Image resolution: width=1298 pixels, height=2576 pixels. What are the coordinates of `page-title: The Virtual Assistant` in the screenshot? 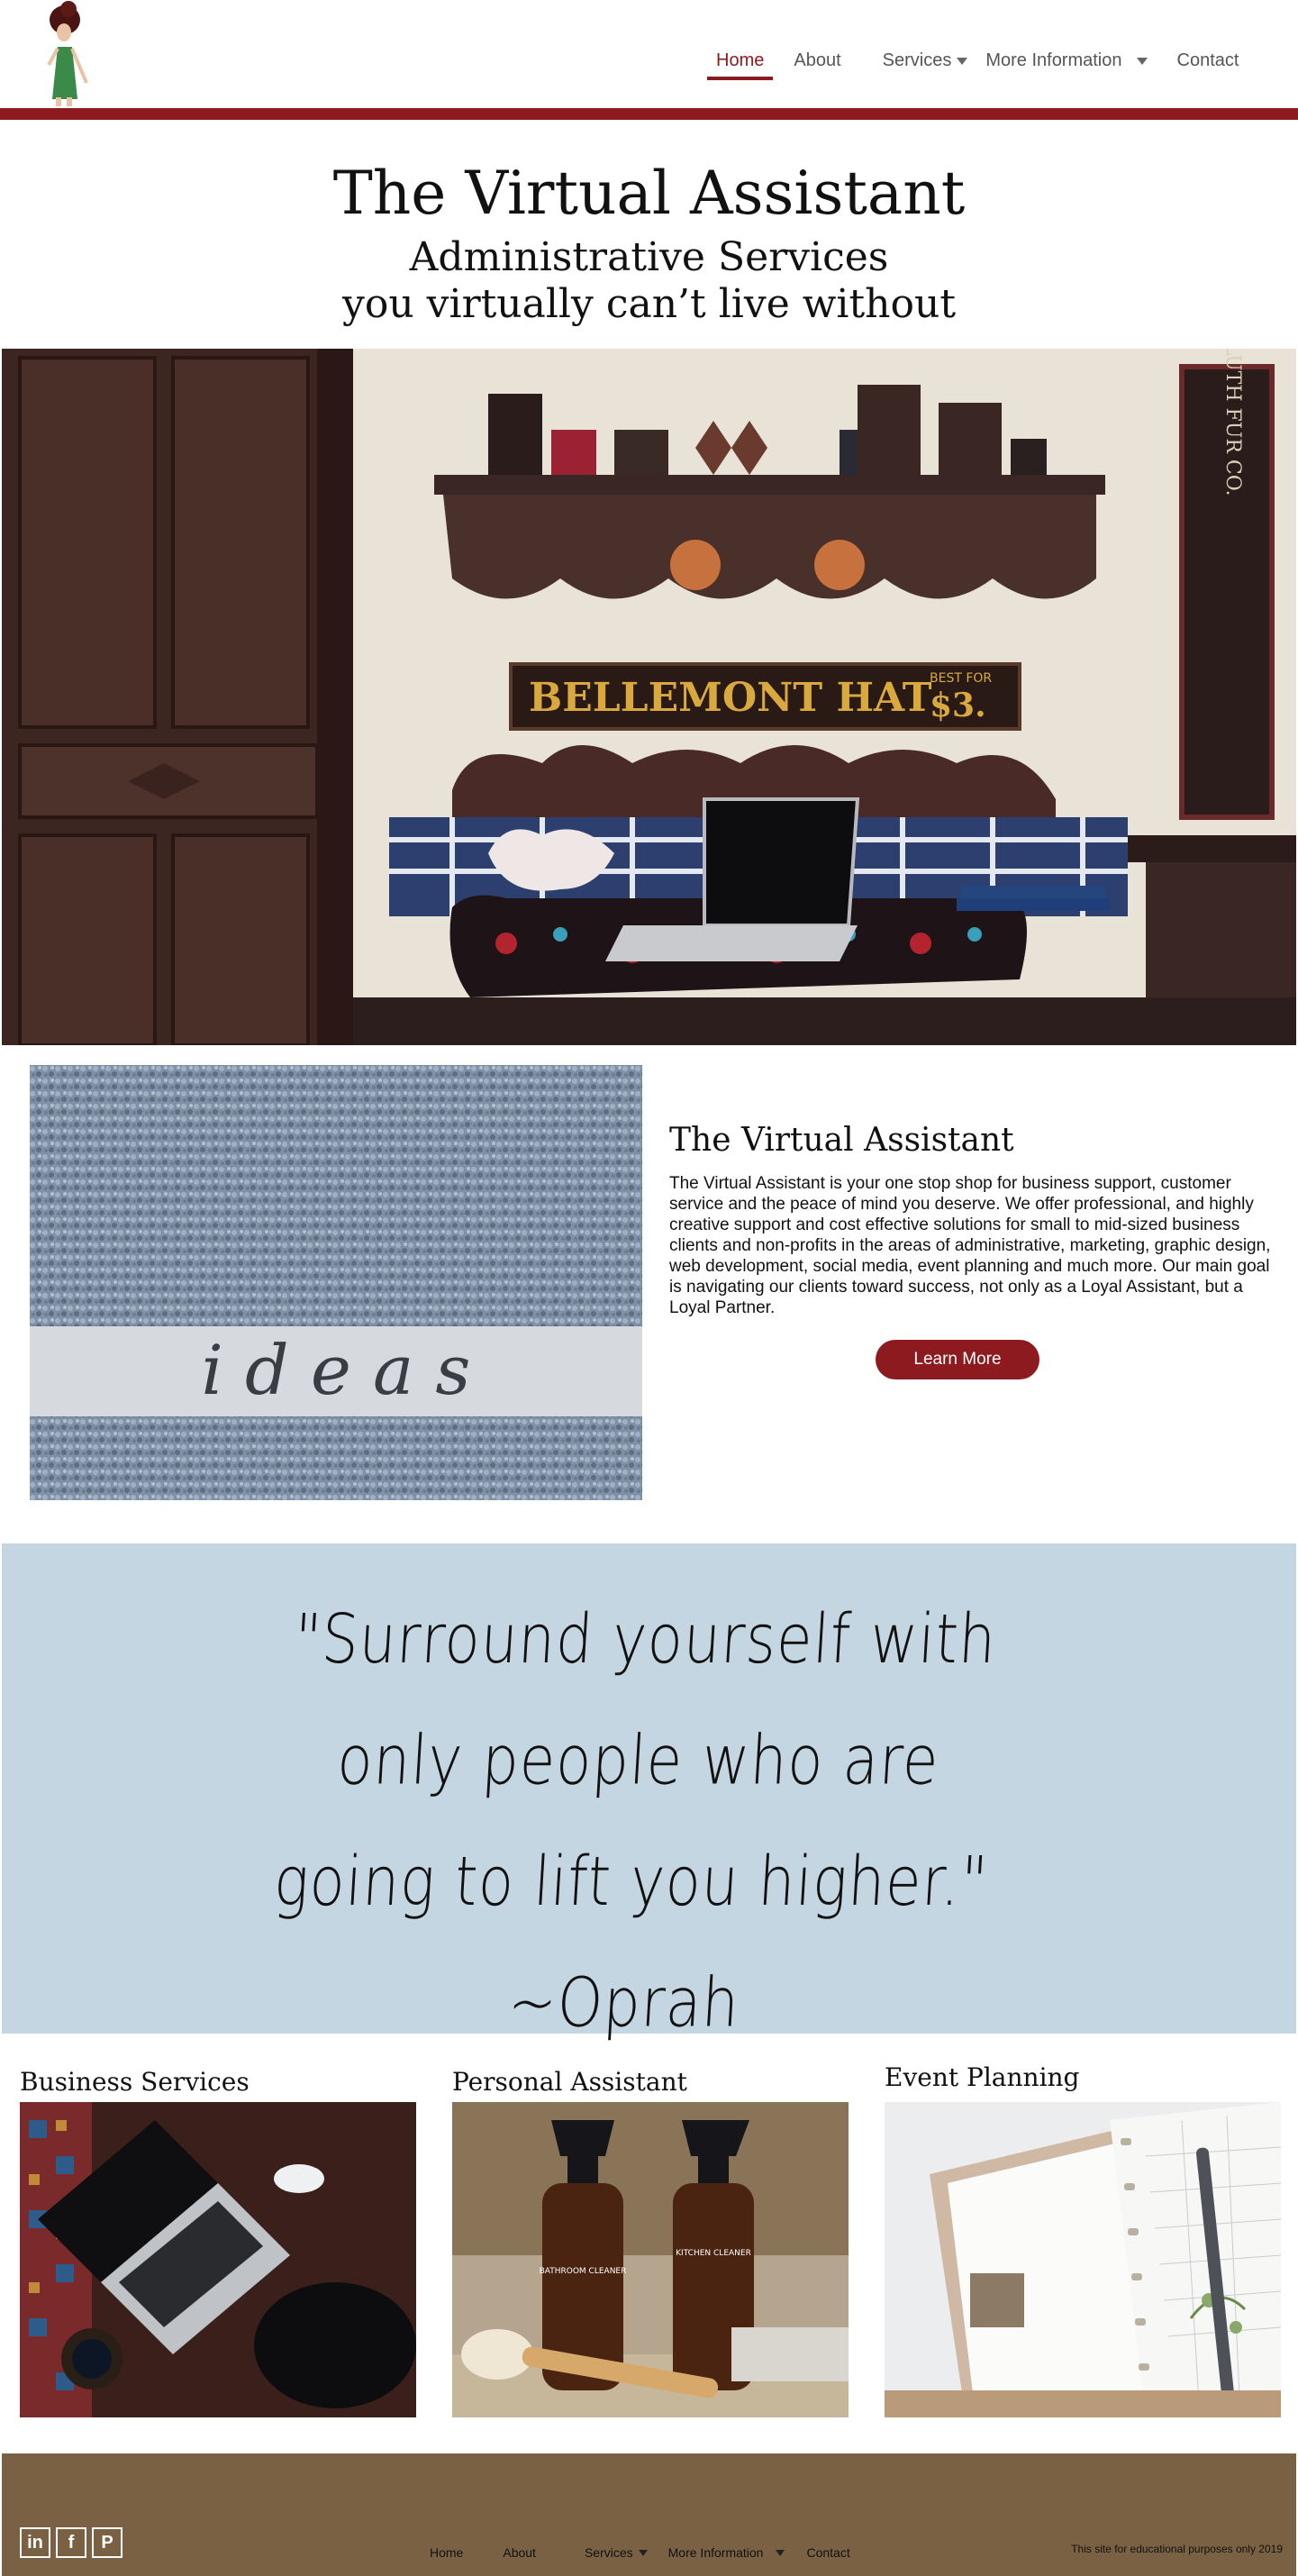 It's located at (649, 193).